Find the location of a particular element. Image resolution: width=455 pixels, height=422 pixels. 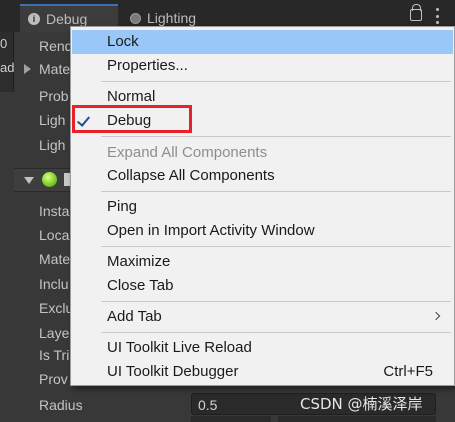

menu-item-label: Maximize is located at coordinates (139, 261).